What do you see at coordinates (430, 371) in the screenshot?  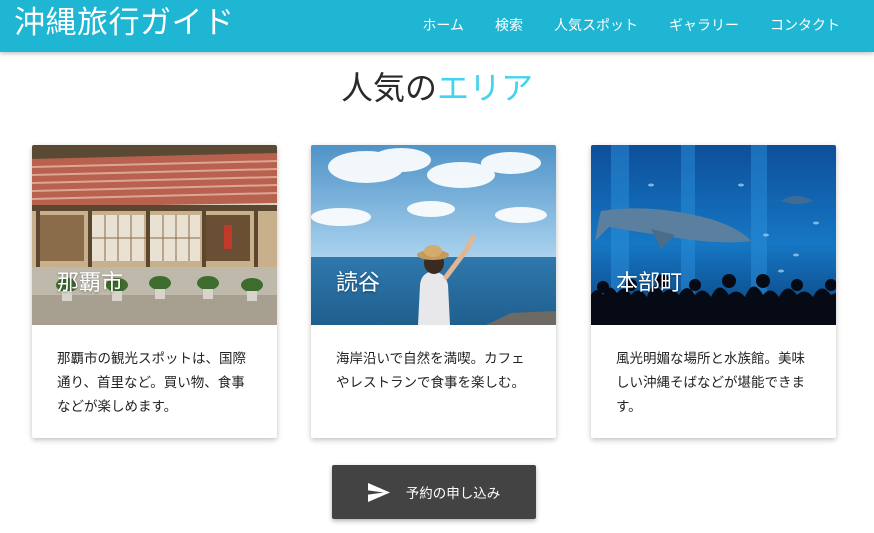 I see `card-description: 海岸沿いで自然を満喫。カフェやレストランで食事を楽しむ。` at bounding box center [430, 371].